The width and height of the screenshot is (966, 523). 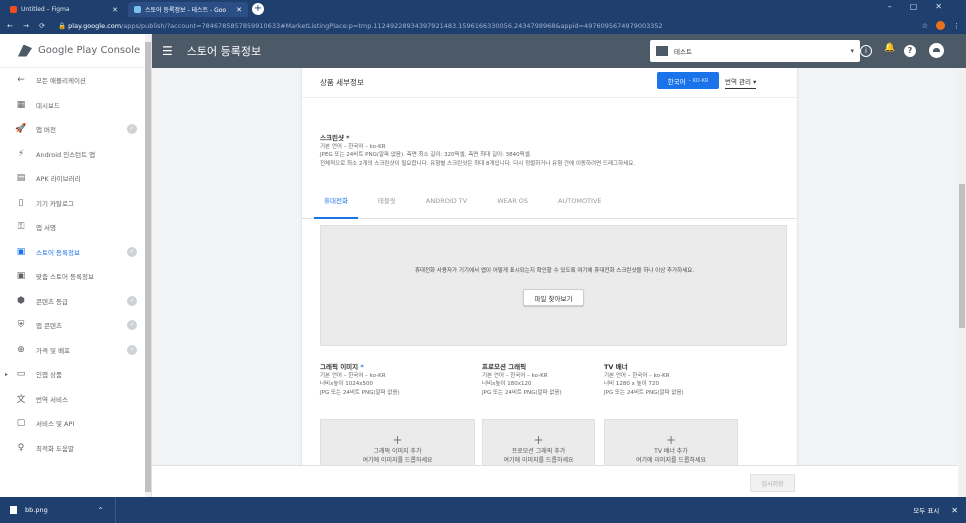 I want to click on bell-icon: 🔔, so click(x=889, y=48).